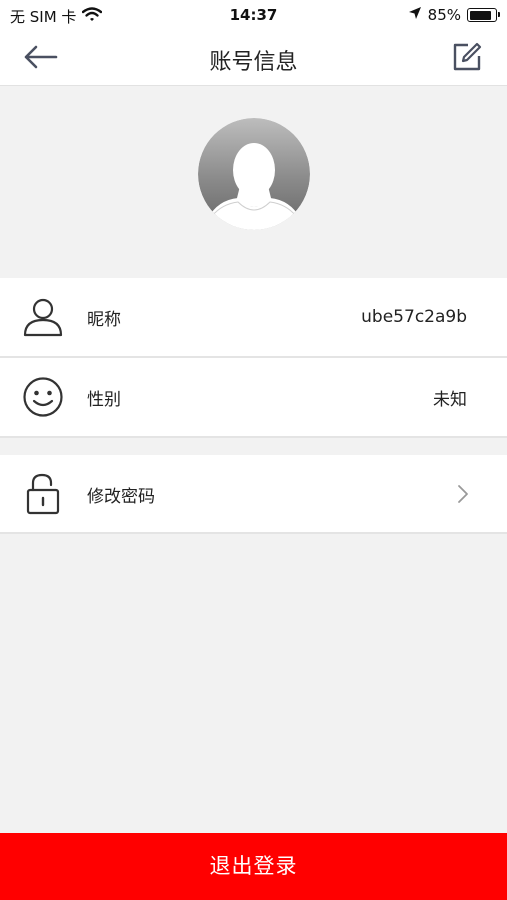 The height and width of the screenshot is (900, 507). What do you see at coordinates (43, 317) in the screenshot?
I see `user-icon` at bounding box center [43, 317].